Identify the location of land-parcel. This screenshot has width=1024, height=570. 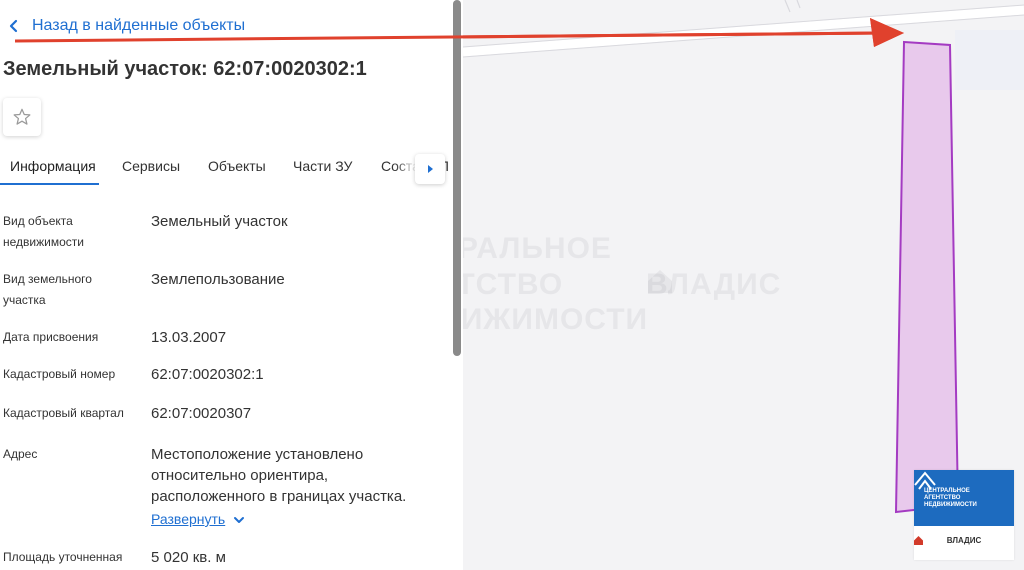
(927, 277).